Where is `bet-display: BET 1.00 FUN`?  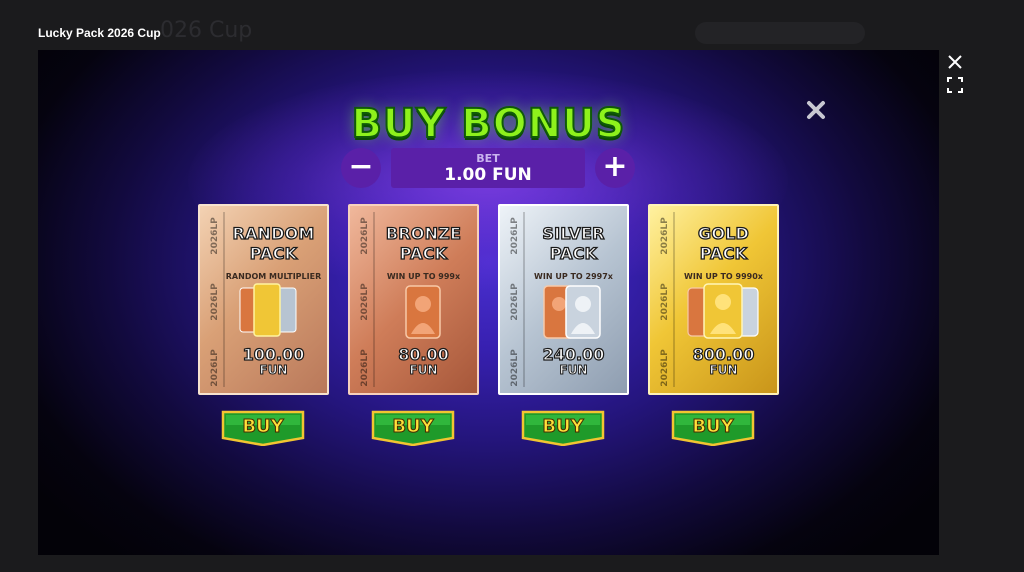
bet-display: BET 1.00 FUN is located at coordinates (488, 168).